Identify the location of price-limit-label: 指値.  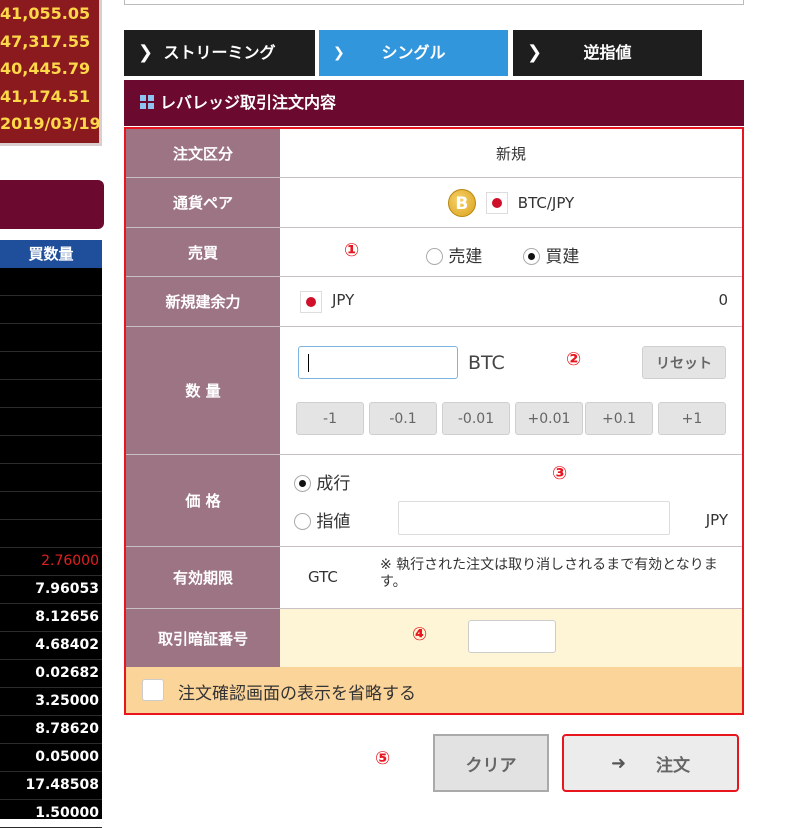
(333, 522).